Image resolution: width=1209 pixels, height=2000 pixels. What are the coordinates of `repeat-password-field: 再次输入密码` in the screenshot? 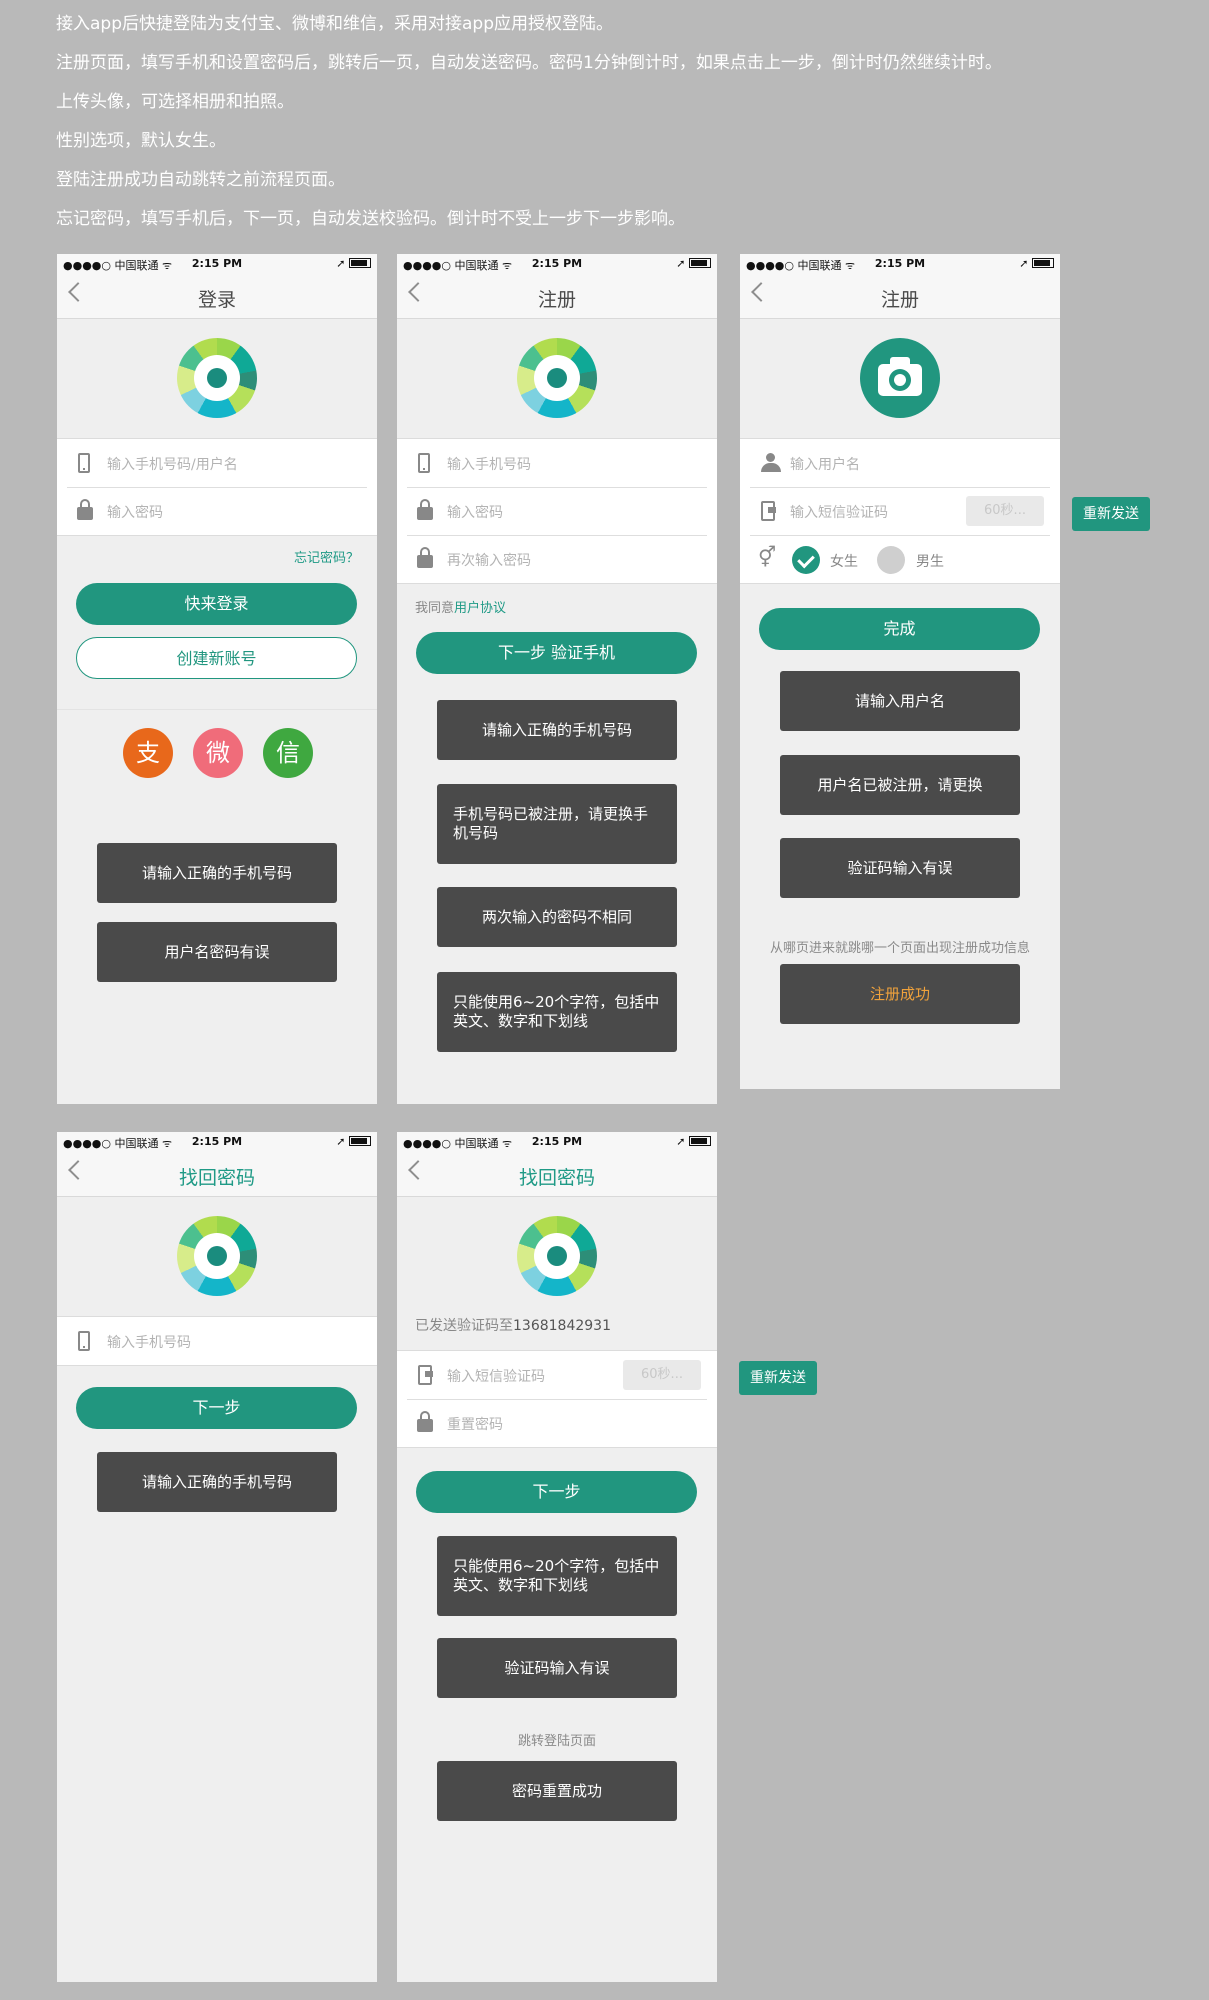 It's located at (557, 559).